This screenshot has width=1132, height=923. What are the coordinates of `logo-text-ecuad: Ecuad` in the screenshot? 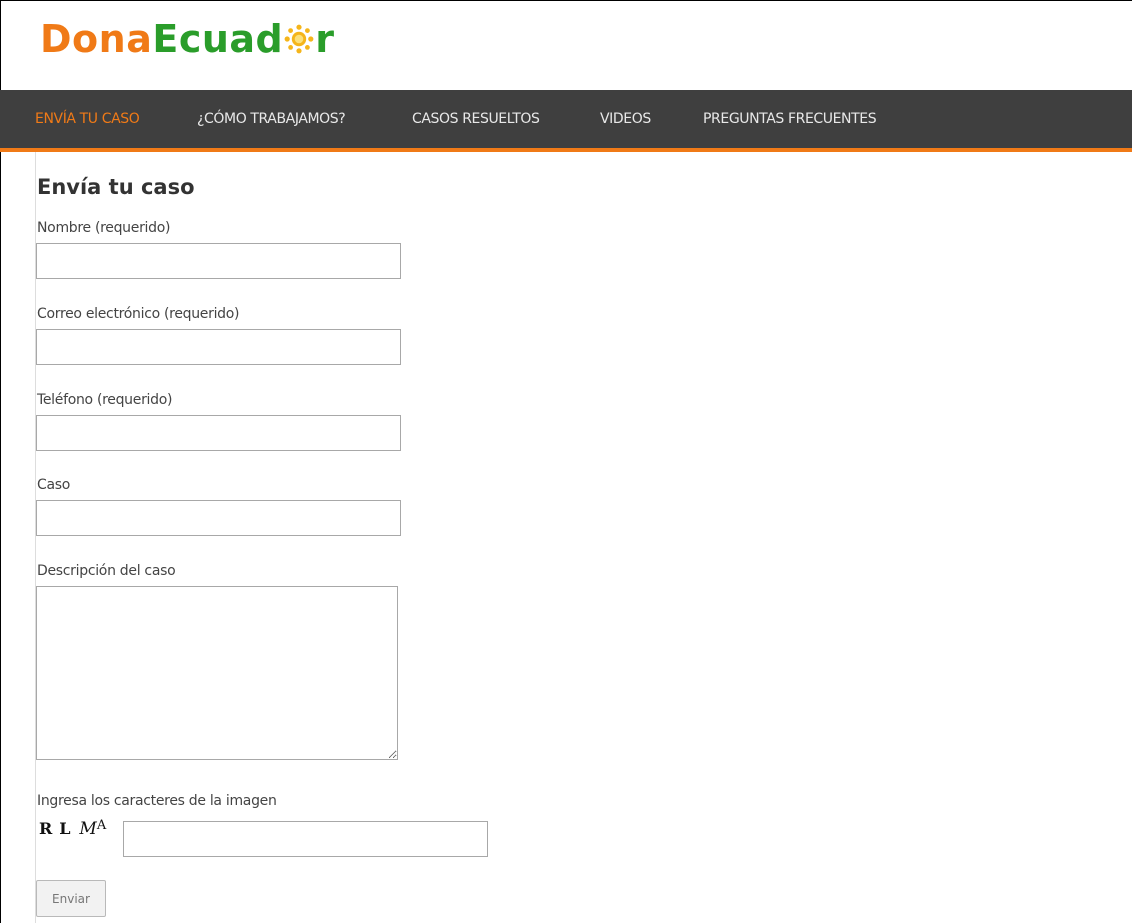 It's located at (218, 39).